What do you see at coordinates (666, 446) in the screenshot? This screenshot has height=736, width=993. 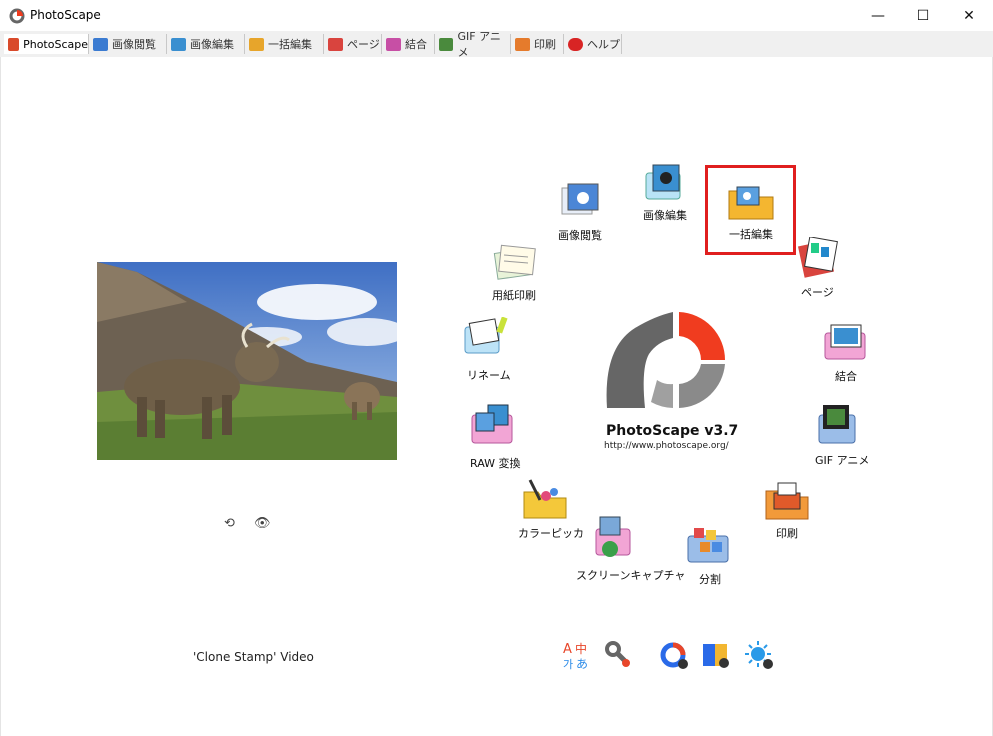 I see `brand-url: http://www.photoscape.org/` at bounding box center [666, 446].